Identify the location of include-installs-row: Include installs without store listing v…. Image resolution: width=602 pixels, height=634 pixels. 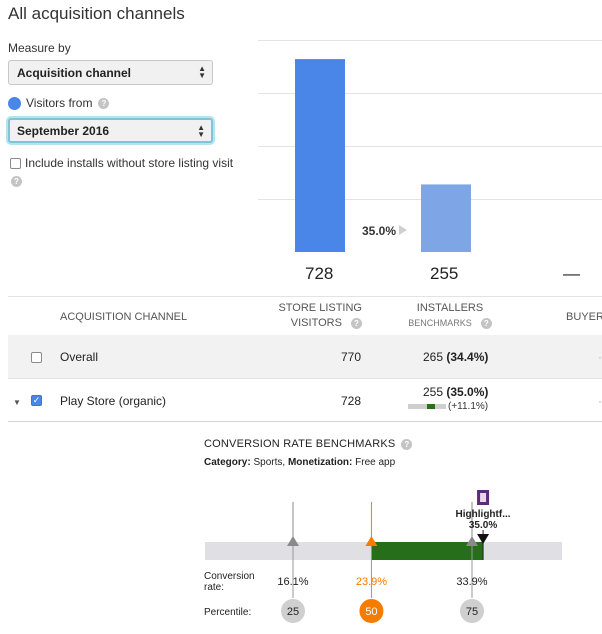
(121, 163).